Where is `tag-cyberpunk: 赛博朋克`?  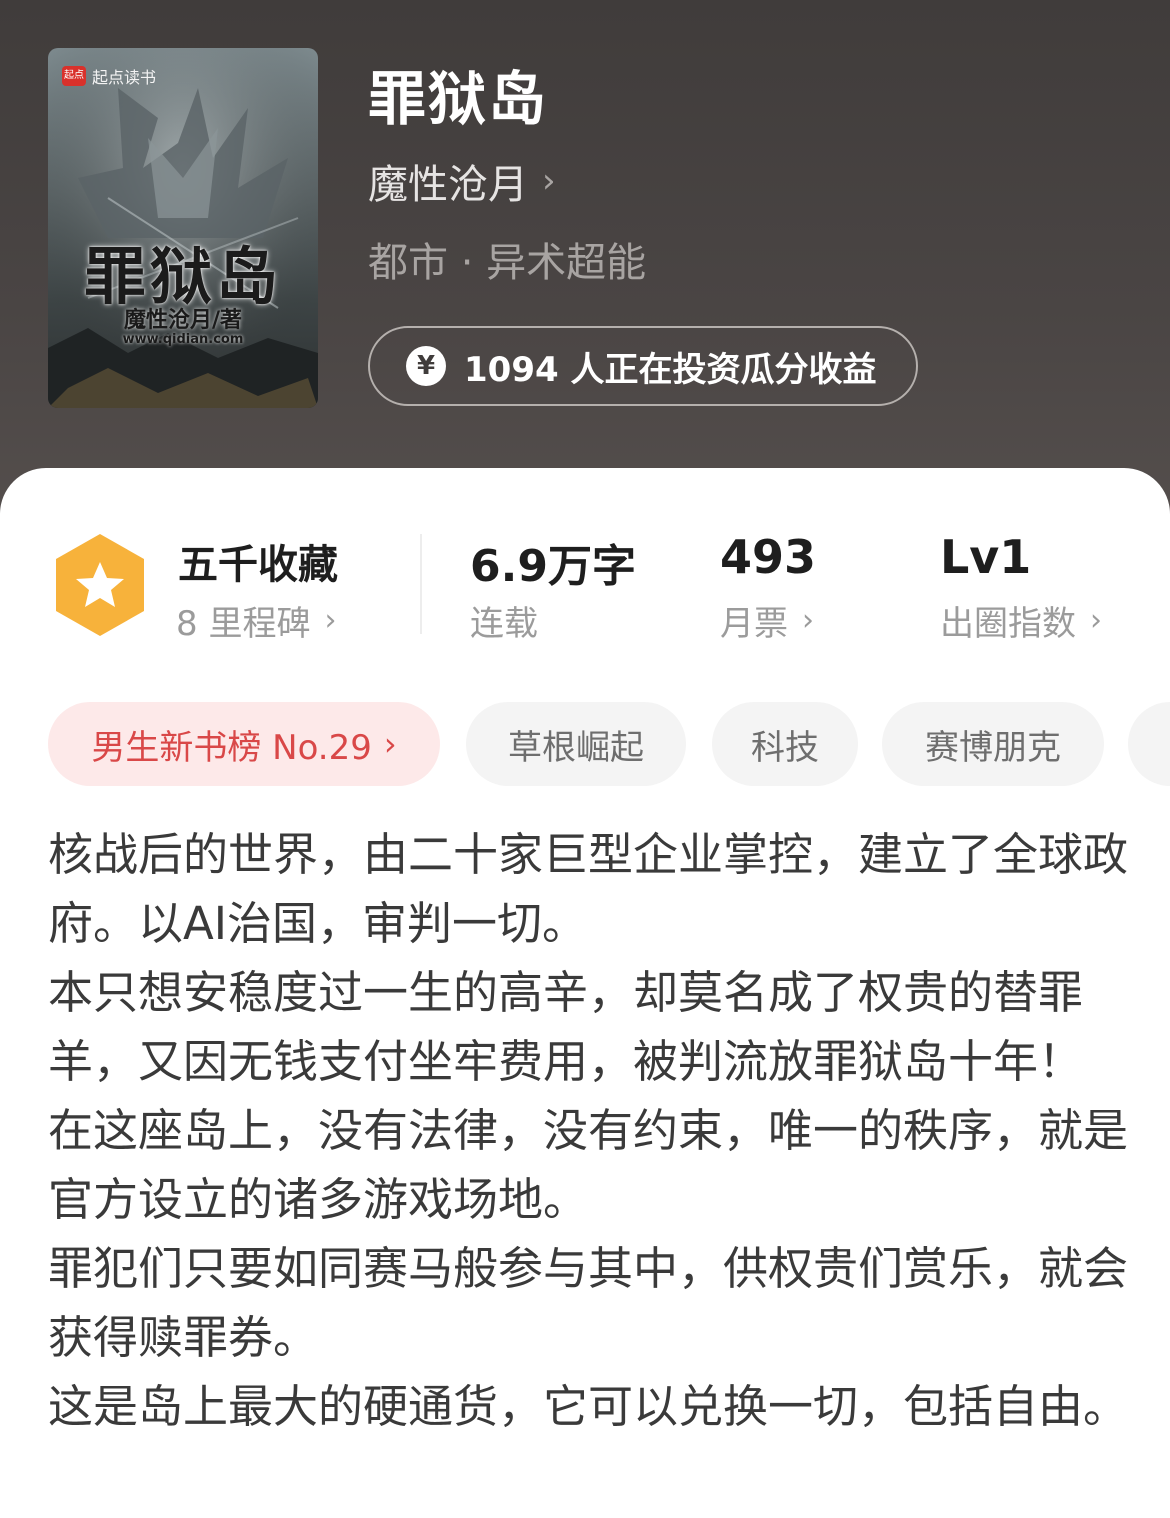
tag-cyberpunk: 赛博朋克 is located at coordinates (993, 744).